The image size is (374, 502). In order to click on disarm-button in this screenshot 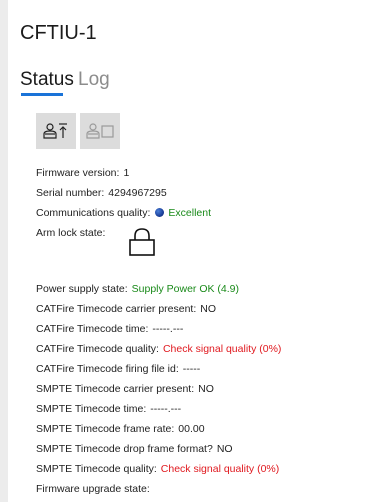, I will do `click(100, 131)`.